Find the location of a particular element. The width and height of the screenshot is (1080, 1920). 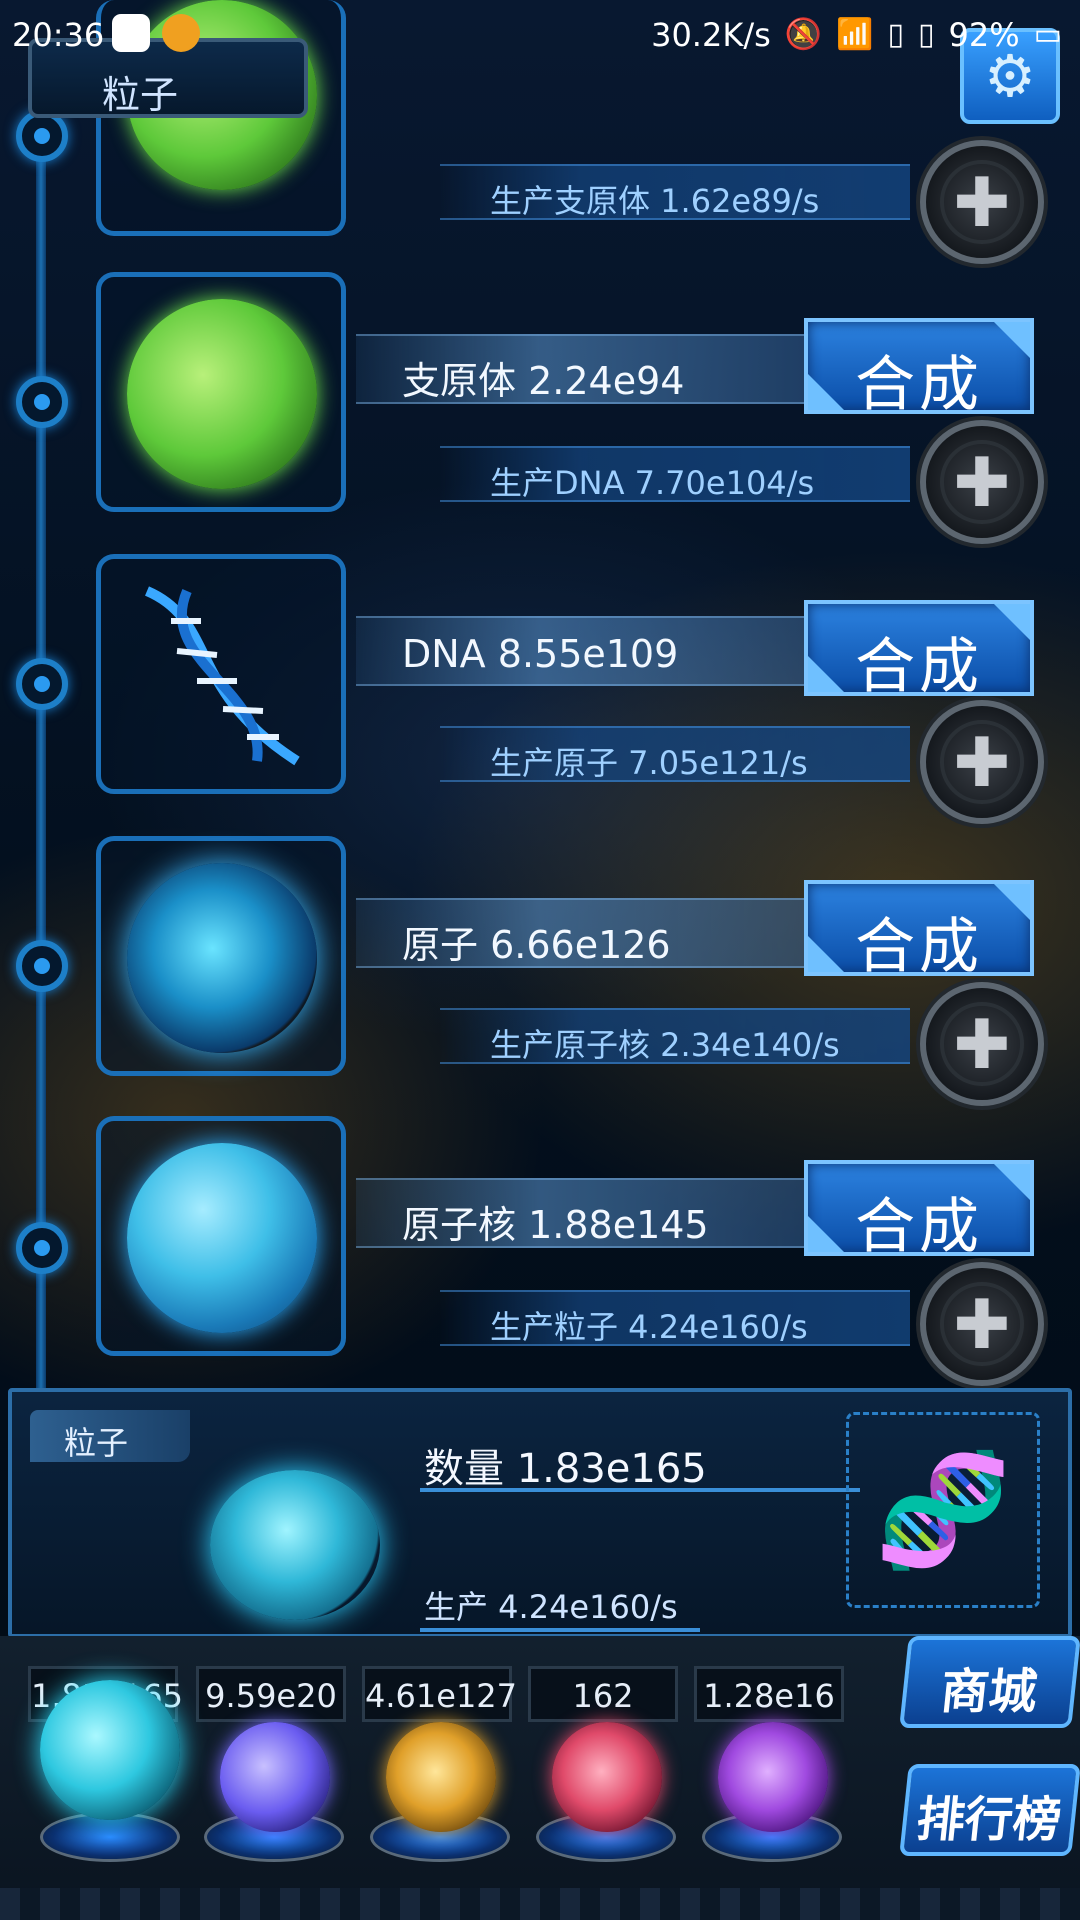

dna-icon is located at coordinates (222, 676).